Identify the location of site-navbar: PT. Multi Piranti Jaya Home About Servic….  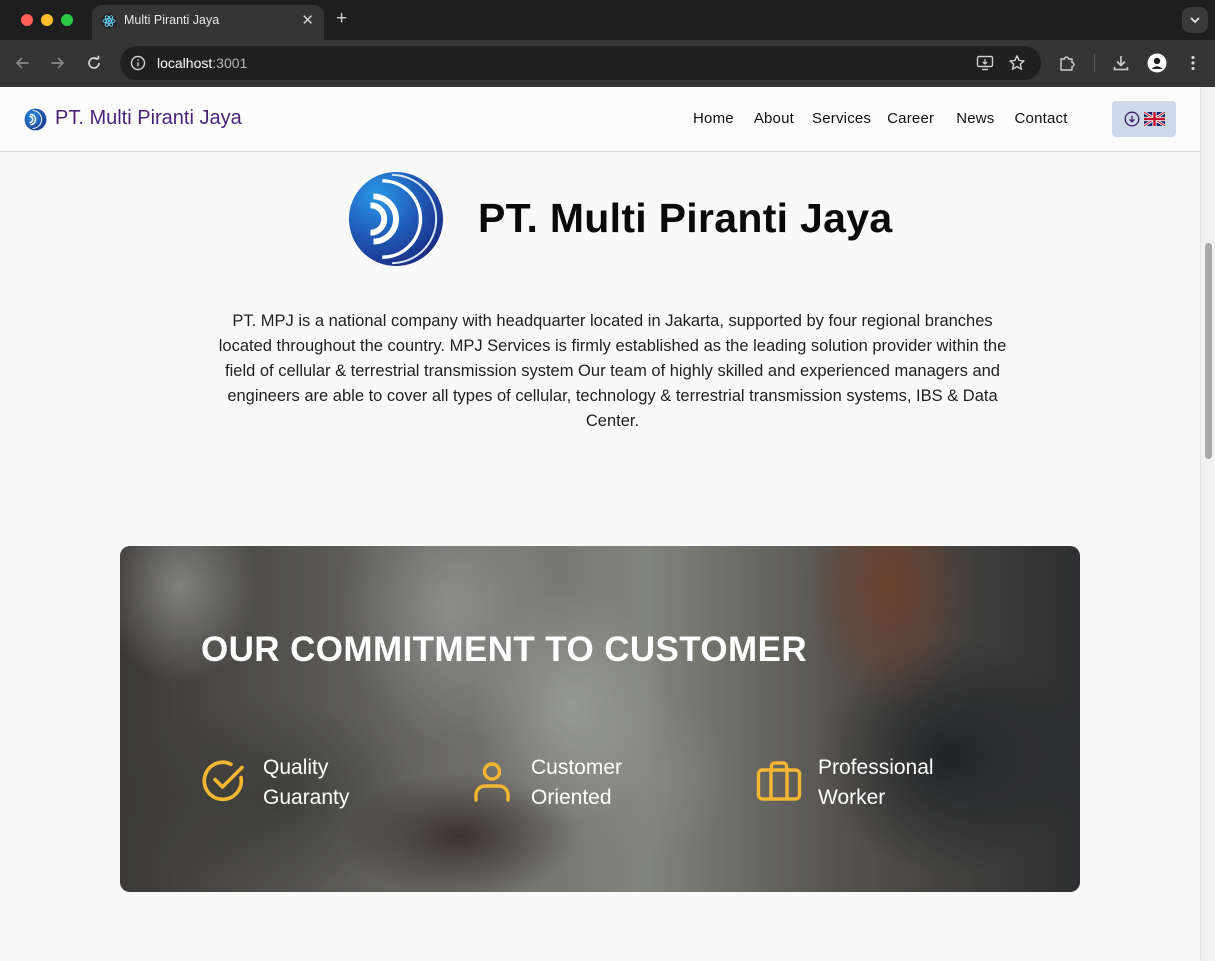
(600, 119).